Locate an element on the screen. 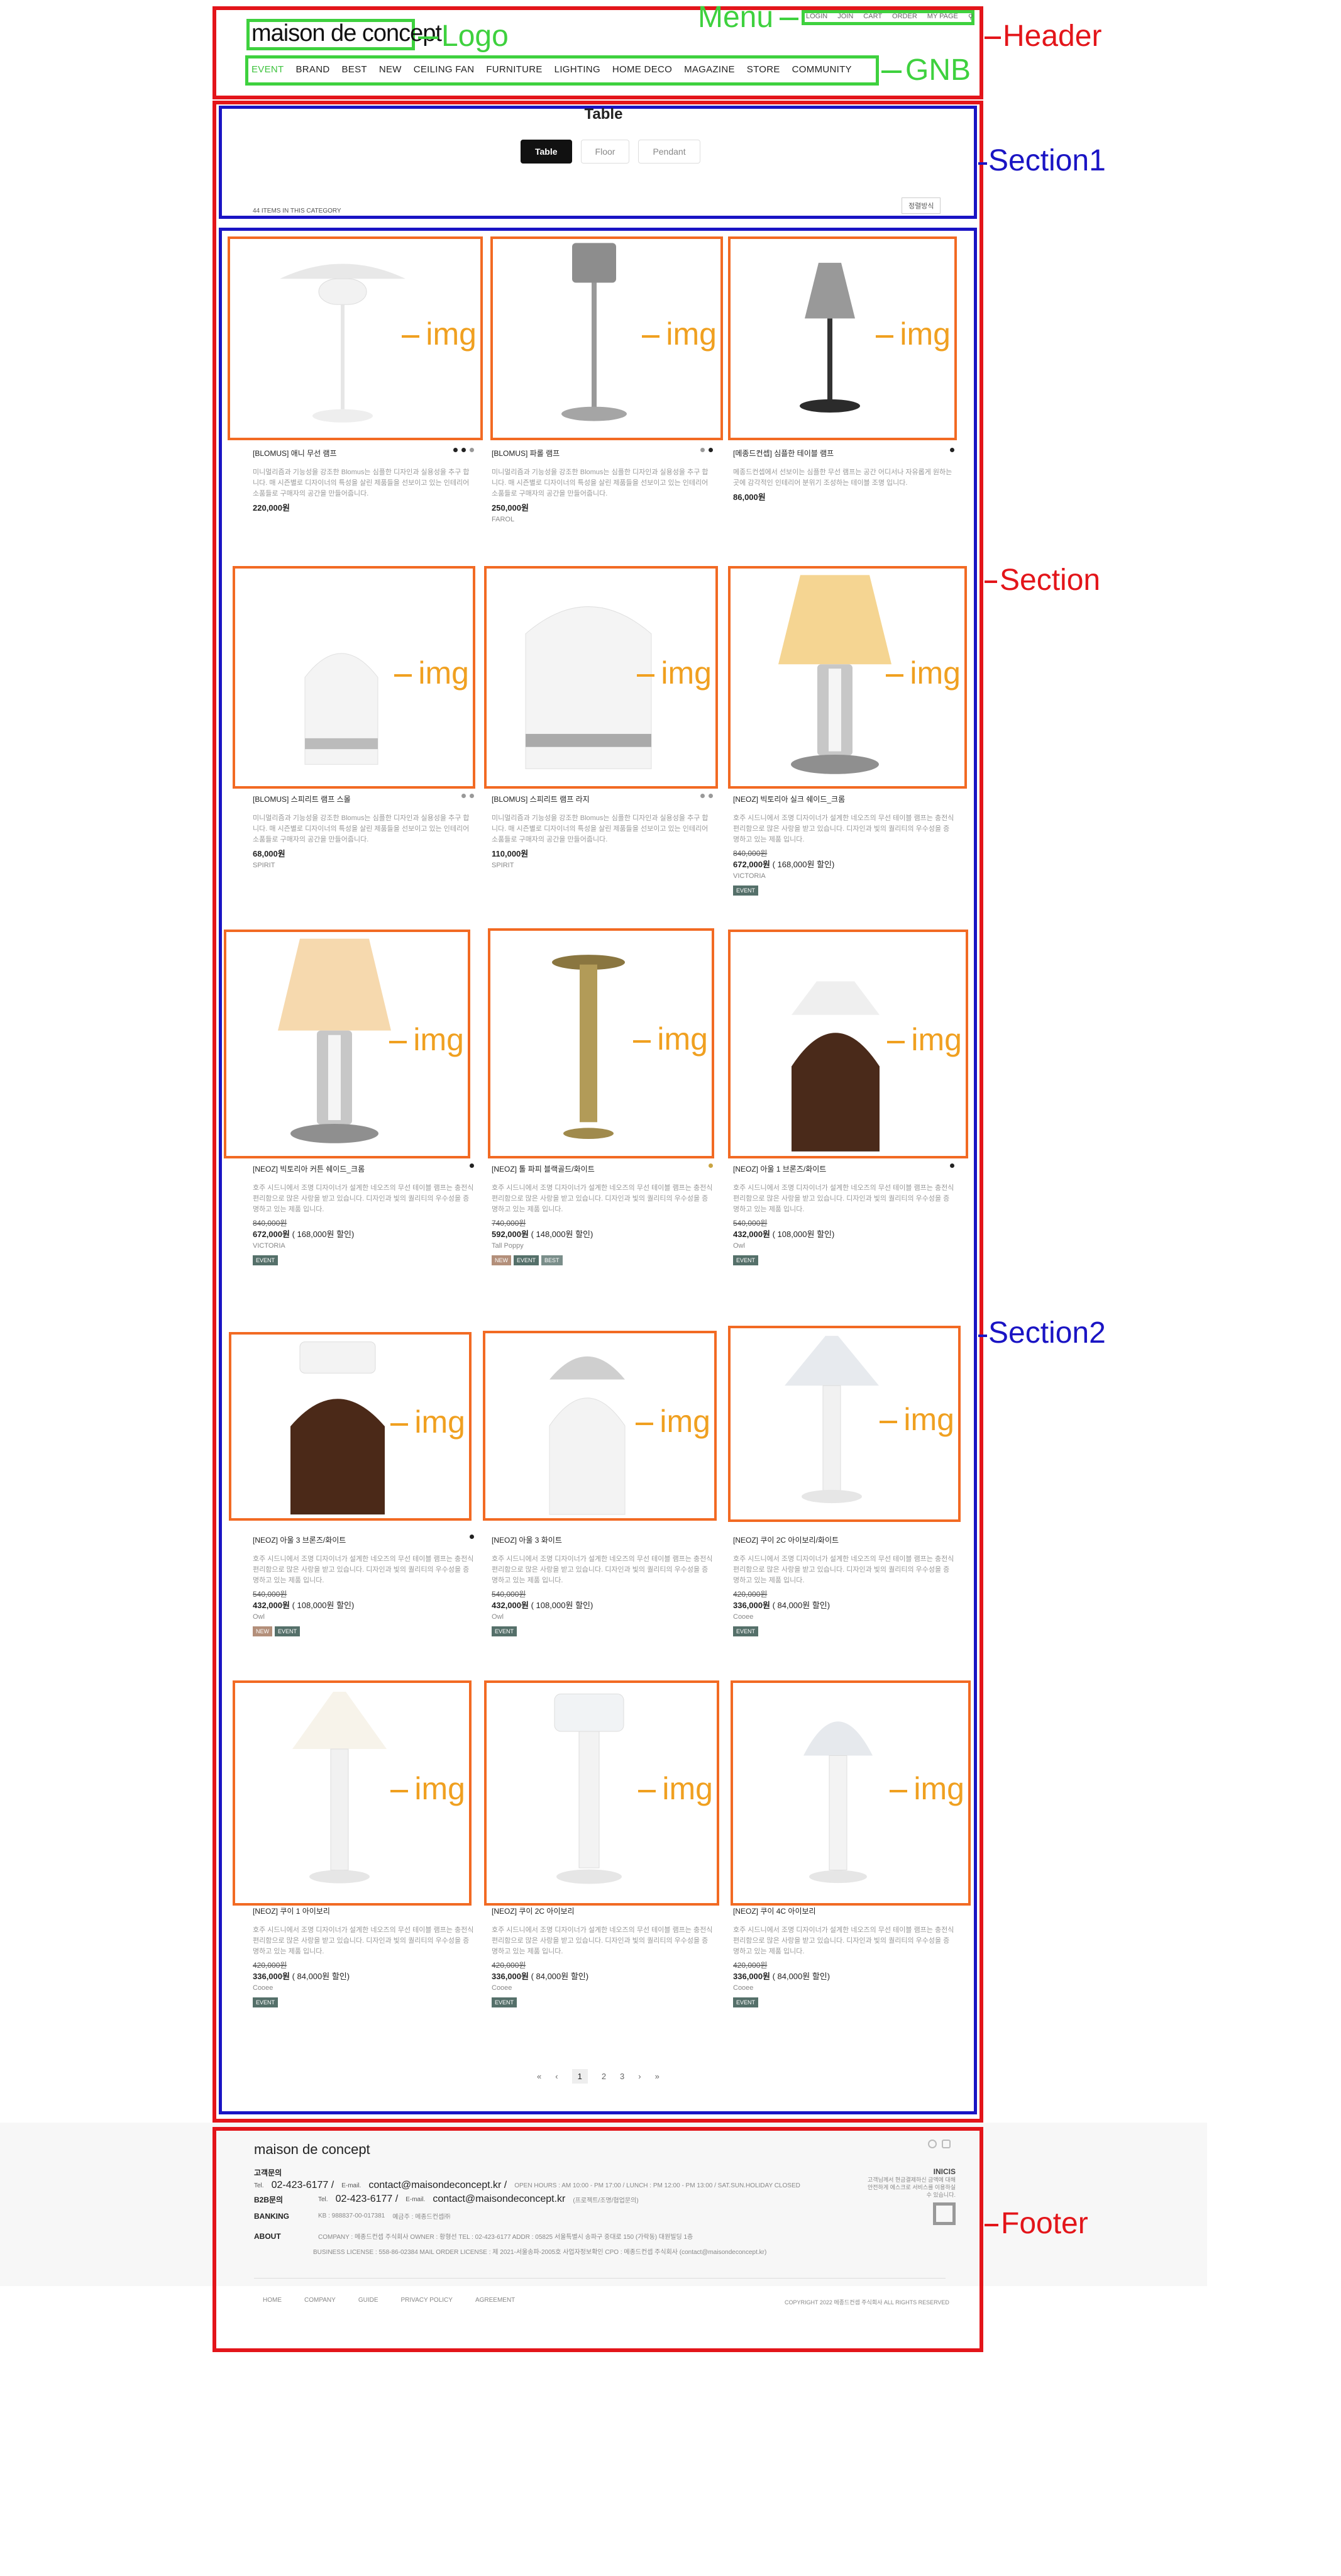  footer-link-home: HOME is located at coordinates (272, 2300).